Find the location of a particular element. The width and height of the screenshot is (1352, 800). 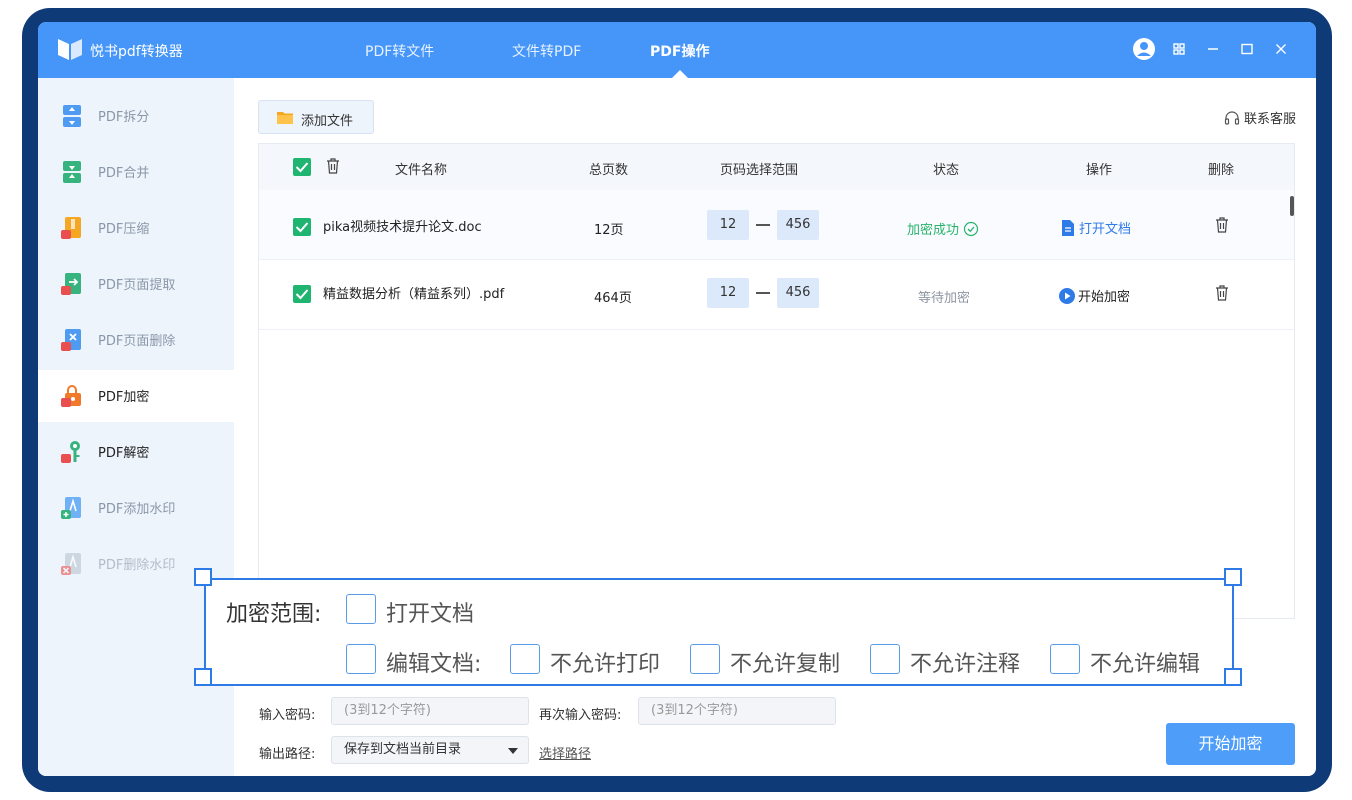

resize-handle-top-left is located at coordinates (203, 577).